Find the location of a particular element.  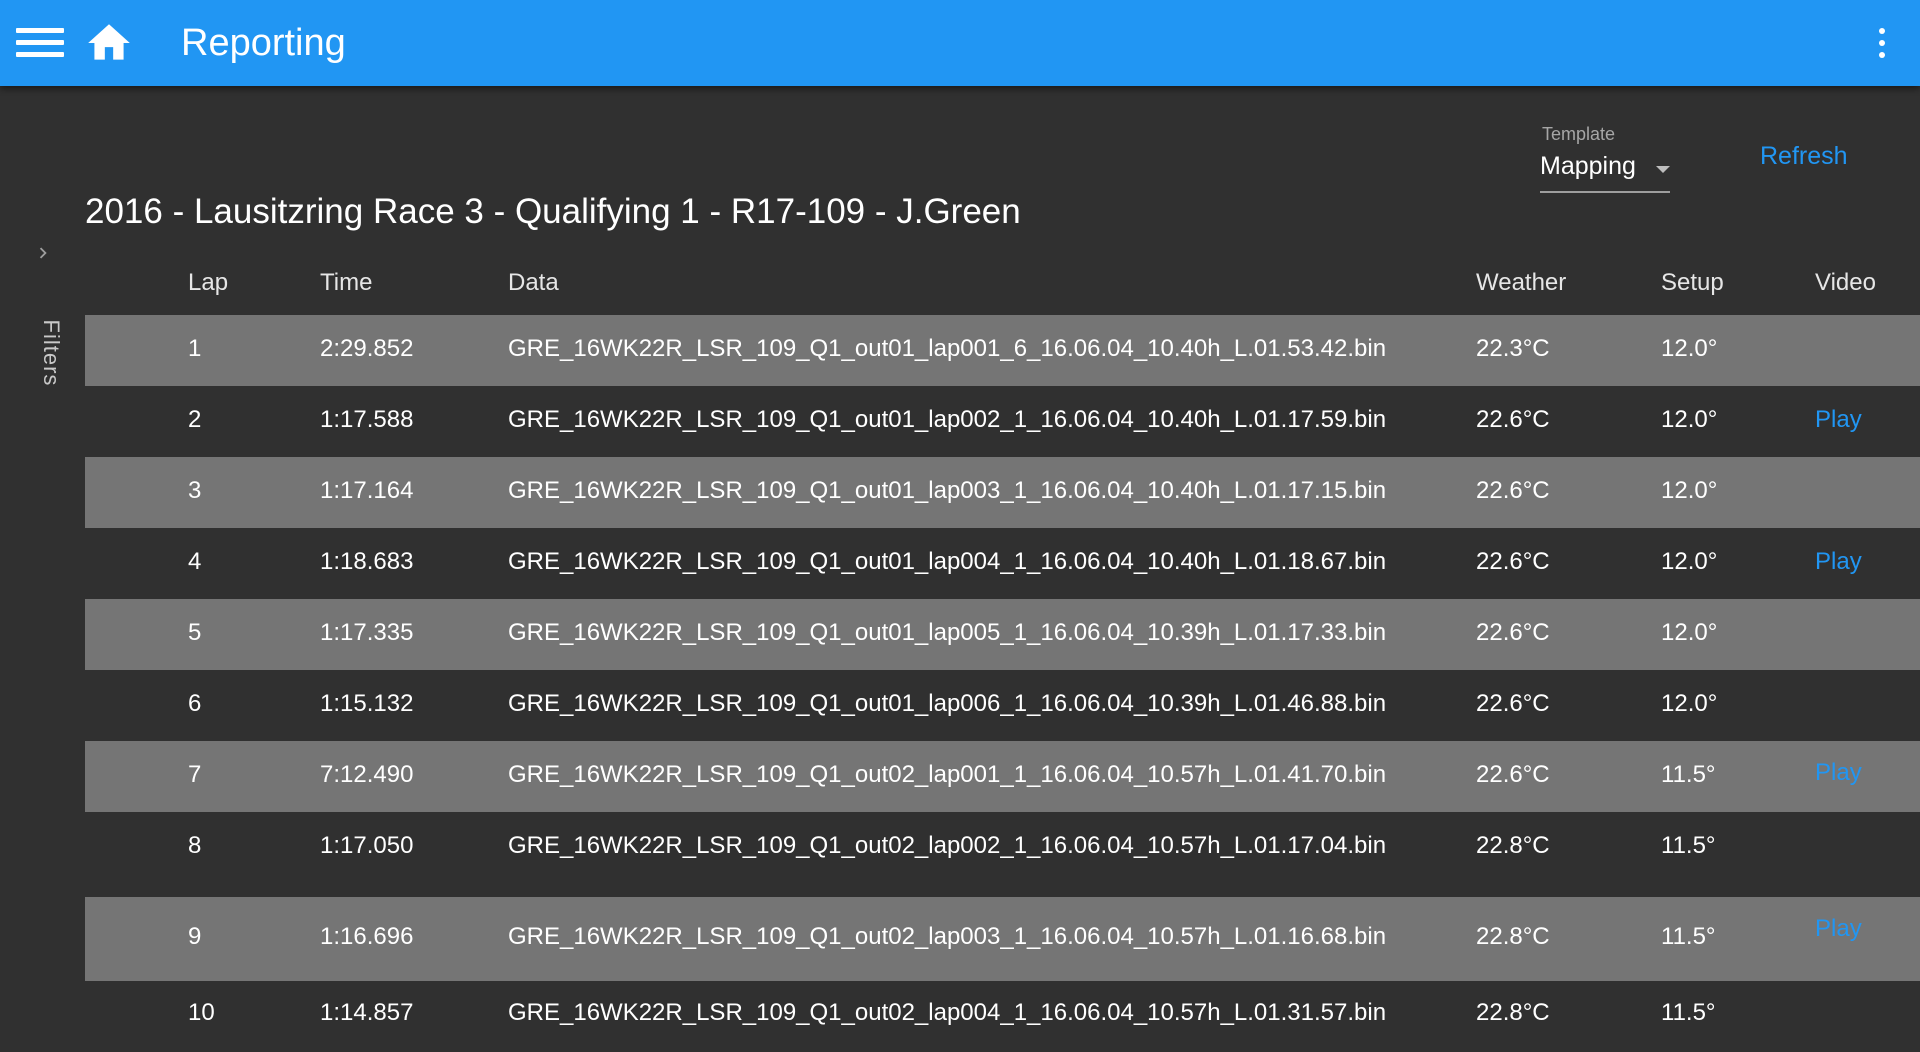

template-select: Template Mapping is located at coordinates (1605, 159).